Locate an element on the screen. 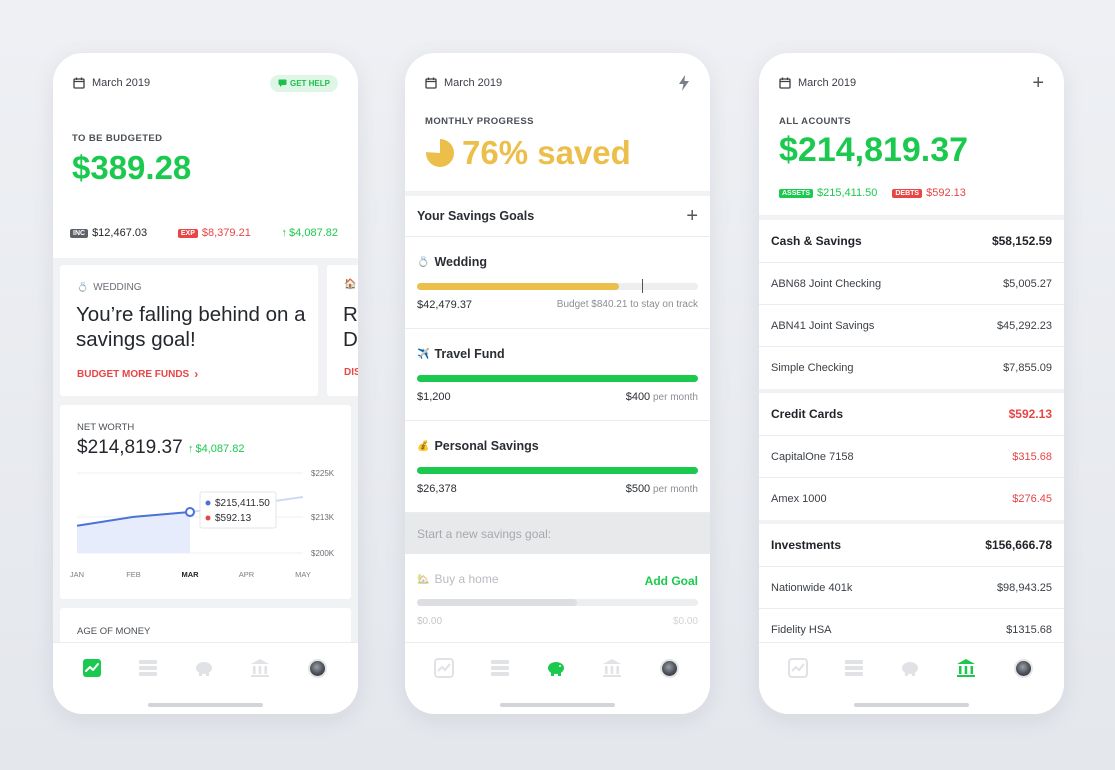 This screenshot has height=770, width=1115. assets-tag: ASSETS is located at coordinates (796, 193).